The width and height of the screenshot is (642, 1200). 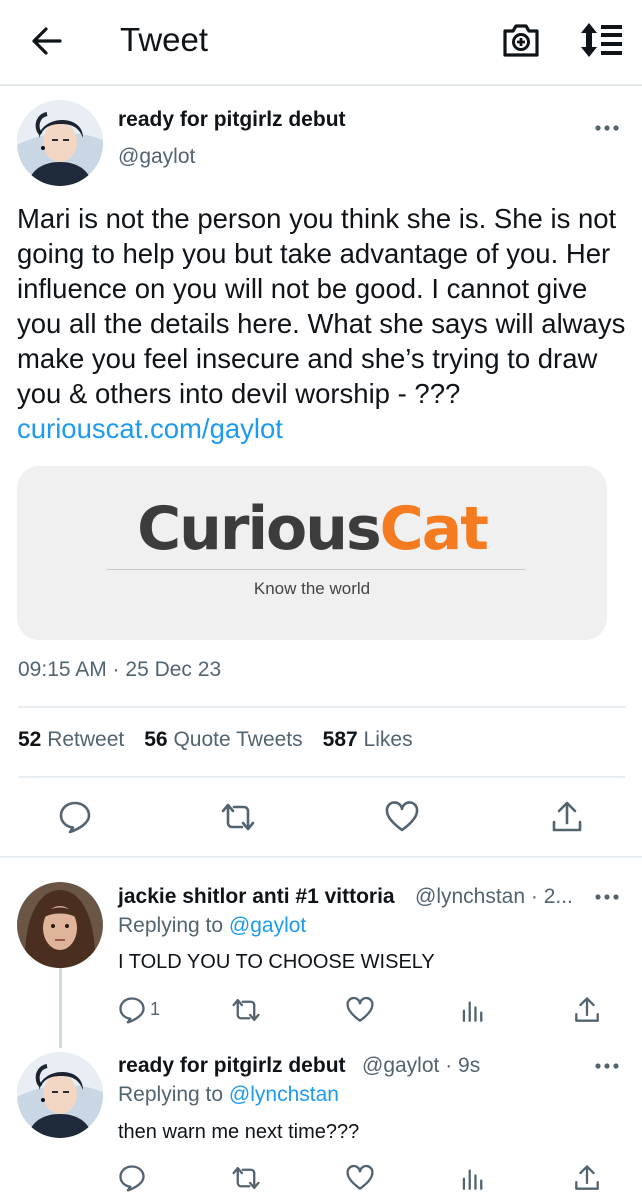 I want to click on tweet-stats: 52 Retweet 56 Quote Tweets 587 Likes, so click(x=215, y=740).